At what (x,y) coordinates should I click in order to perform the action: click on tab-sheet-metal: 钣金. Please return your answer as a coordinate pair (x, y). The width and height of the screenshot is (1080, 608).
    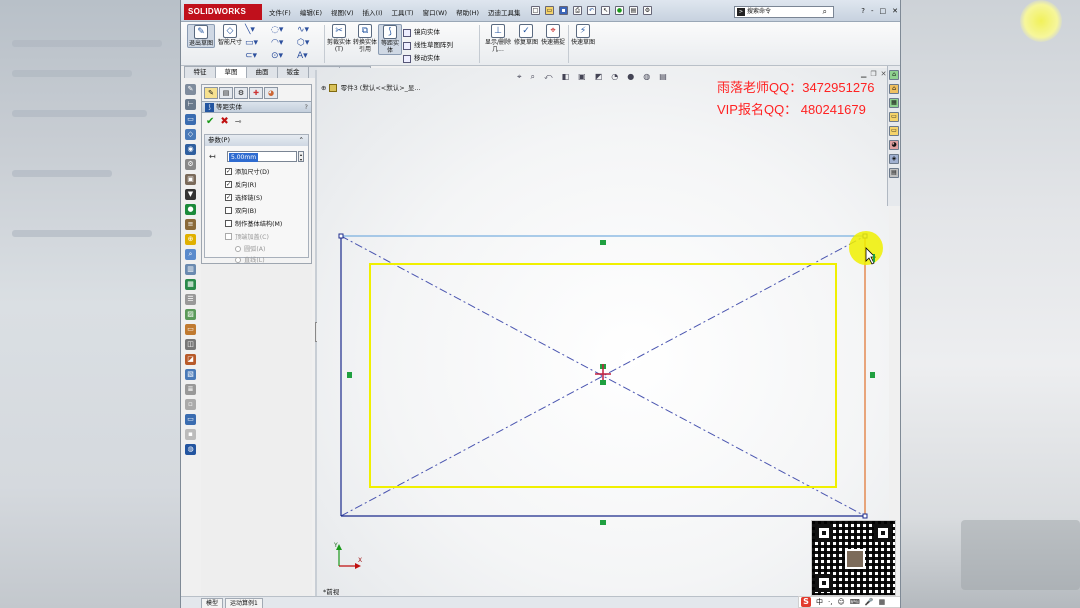
    Looking at the image, I should click on (293, 72).